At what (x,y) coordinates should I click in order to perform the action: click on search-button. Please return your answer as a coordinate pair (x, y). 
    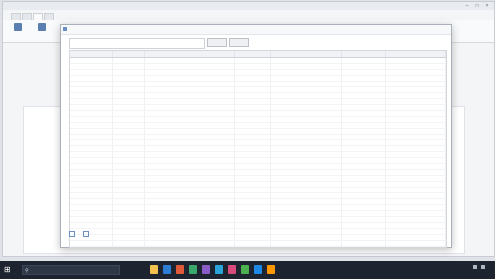
    Looking at the image, I should click on (217, 42).